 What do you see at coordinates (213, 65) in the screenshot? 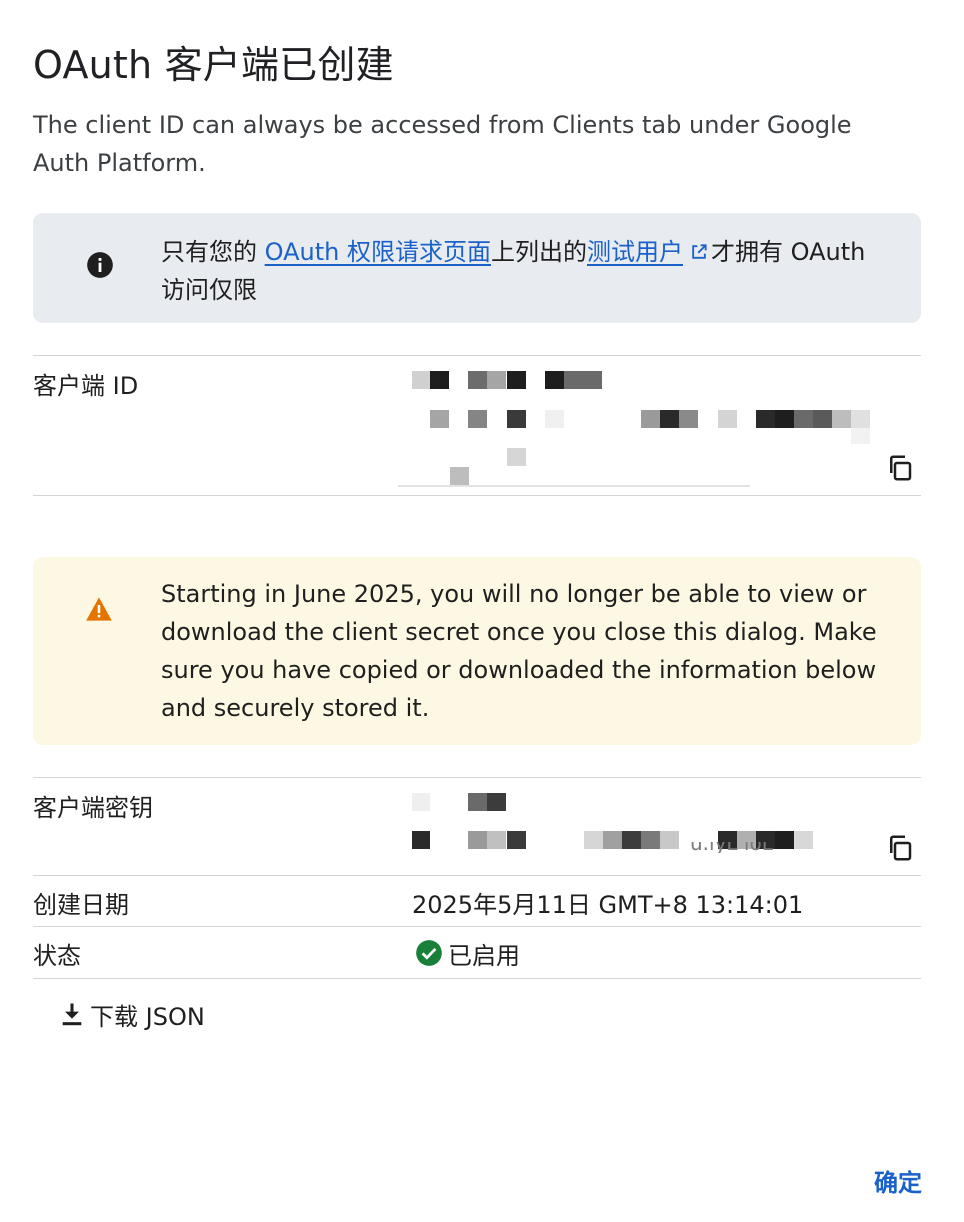
I see `dialog-title: OAuth 客户端已创建` at bounding box center [213, 65].